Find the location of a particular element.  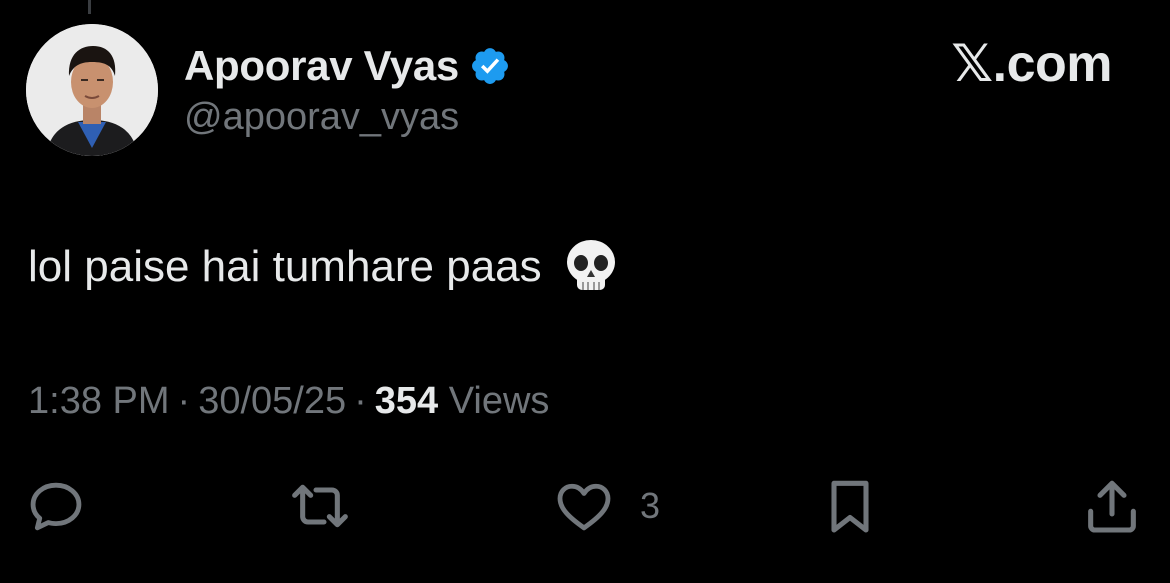

tweet-date: 30/05/25 is located at coordinates (272, 401).